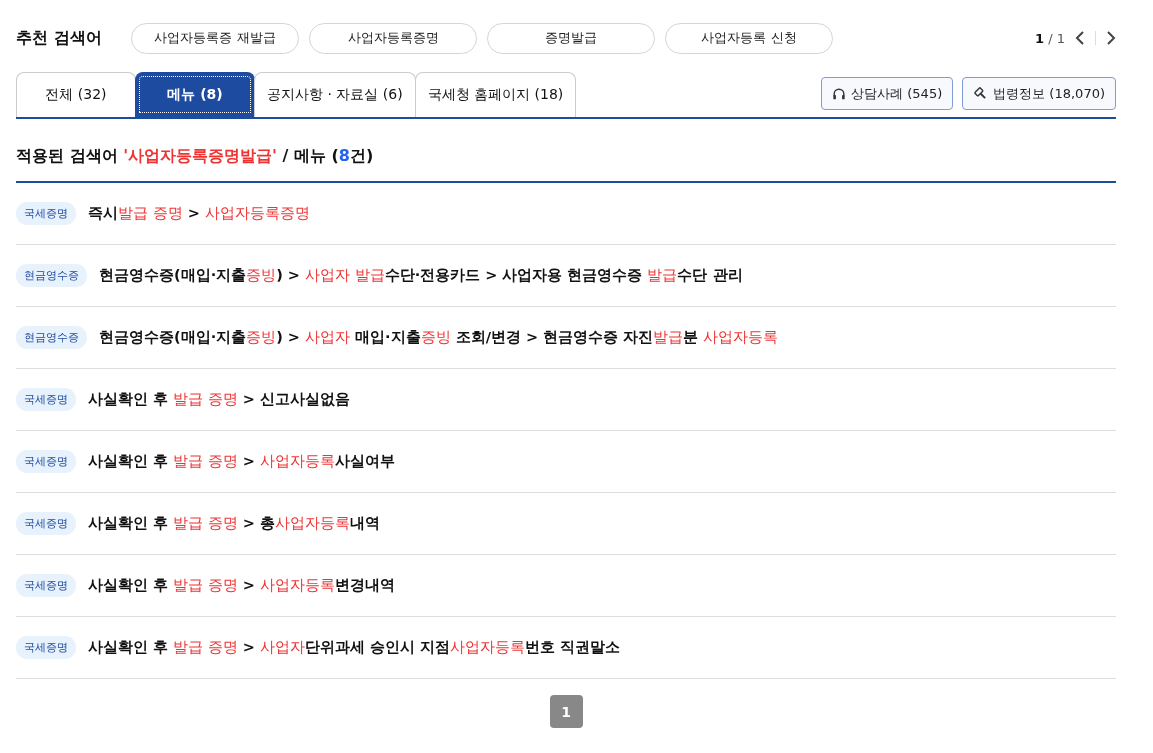  Describe the element at coordinates (981, 93) in the screenshot. I see `gavel-icon` at that location.